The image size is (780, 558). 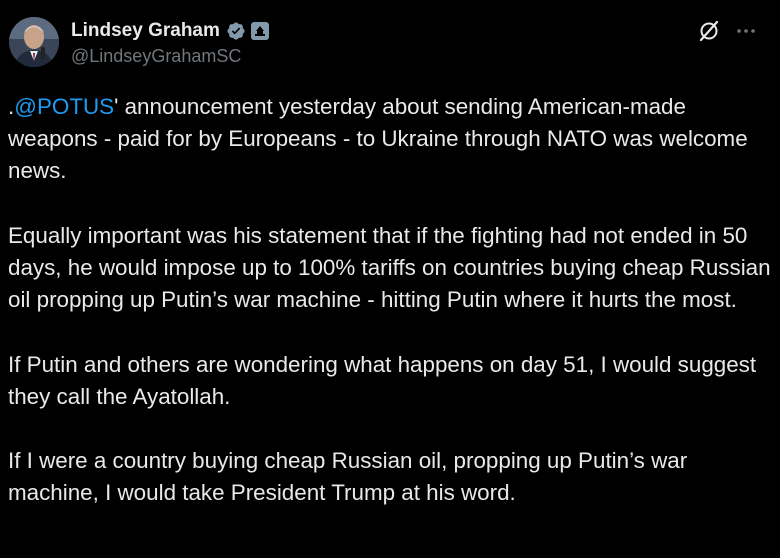 What do you see at coordinates (236, 31) in the screenshot?
I see `verified-badge-icon` at bounding box center [236, 31].